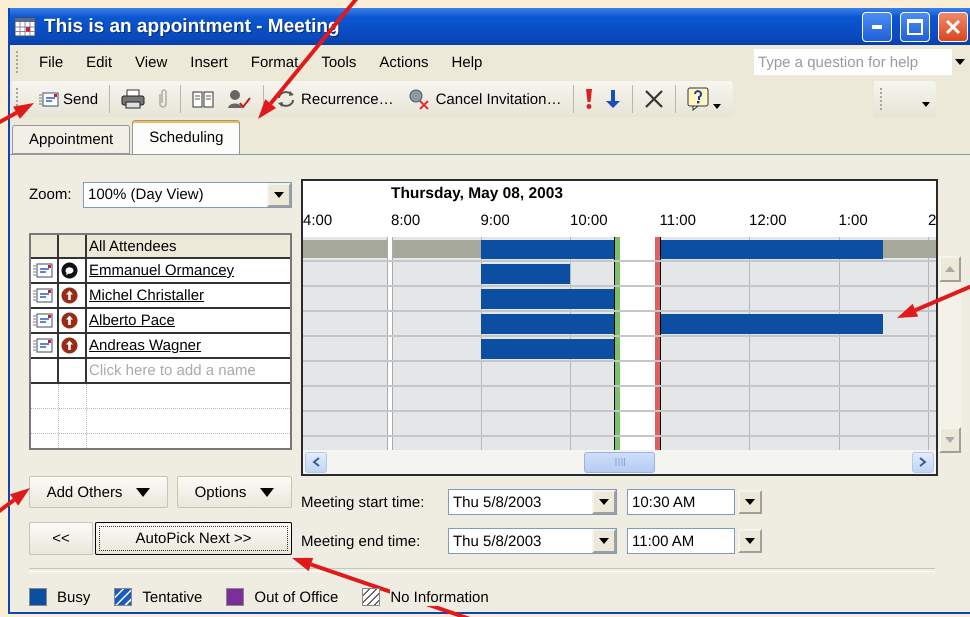 The image size is (970, 617). Describe the element at coordinates (203, 99) in the screenshot. I see `book-icon` at that location.